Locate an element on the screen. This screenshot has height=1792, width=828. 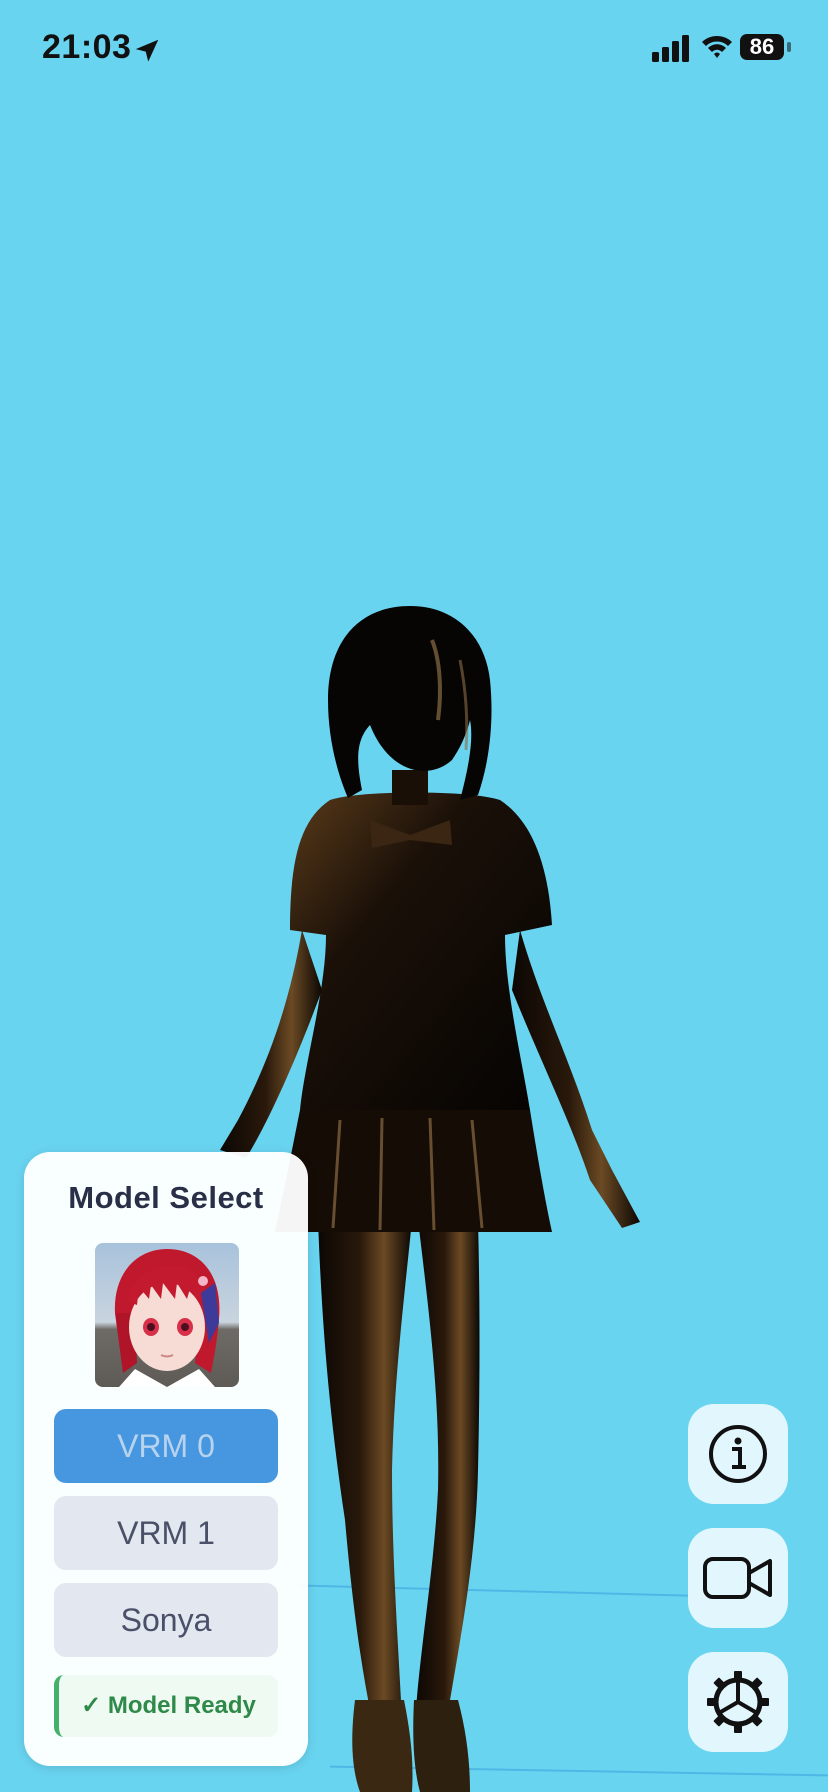
settings-gear-icon is located at coordinates (738, 1702).